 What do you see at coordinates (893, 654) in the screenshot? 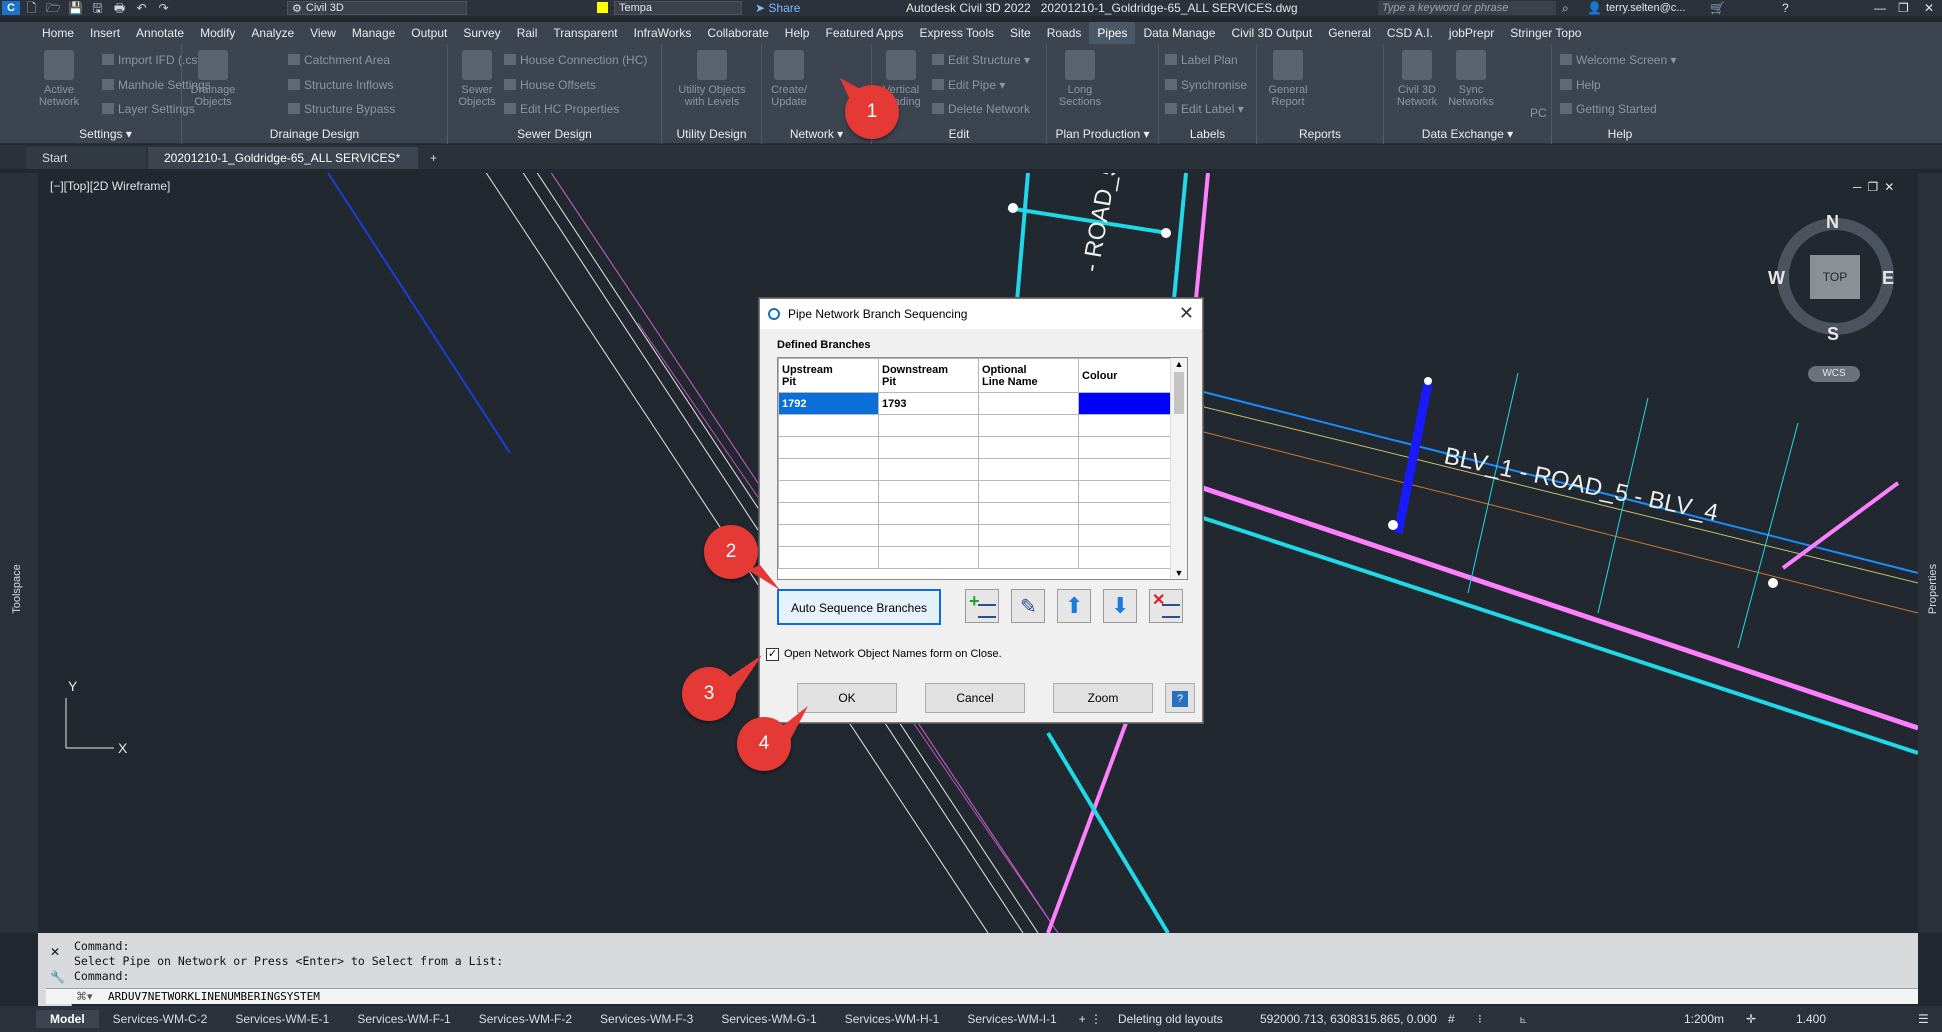
I see `open-names-checkbox-label: Open Network Object Names form on Close.` at bounding box center [893, 654].